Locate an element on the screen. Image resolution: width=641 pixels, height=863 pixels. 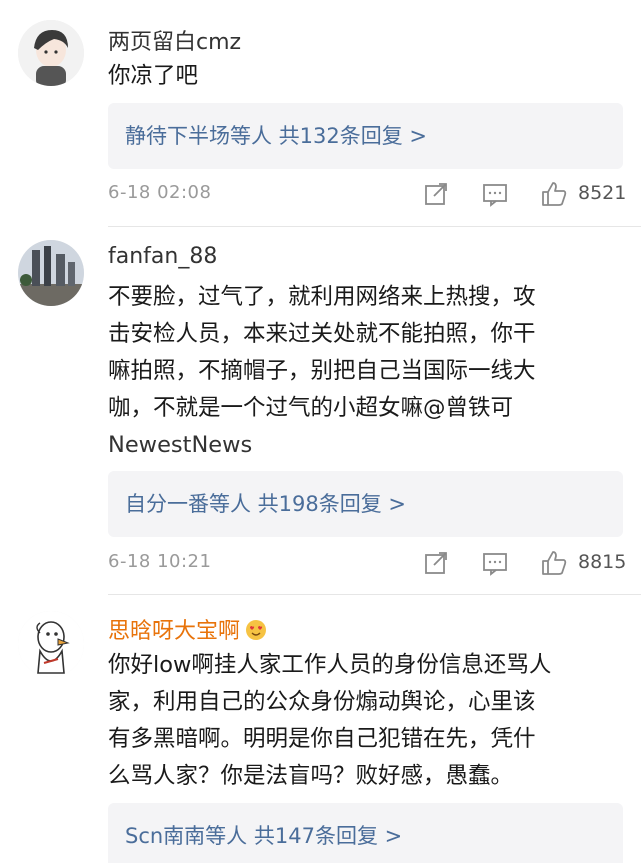
comment-line: 么骂人家？你是法盲吗？败好感，愚蠢。 is located at coordinates (311, 776).